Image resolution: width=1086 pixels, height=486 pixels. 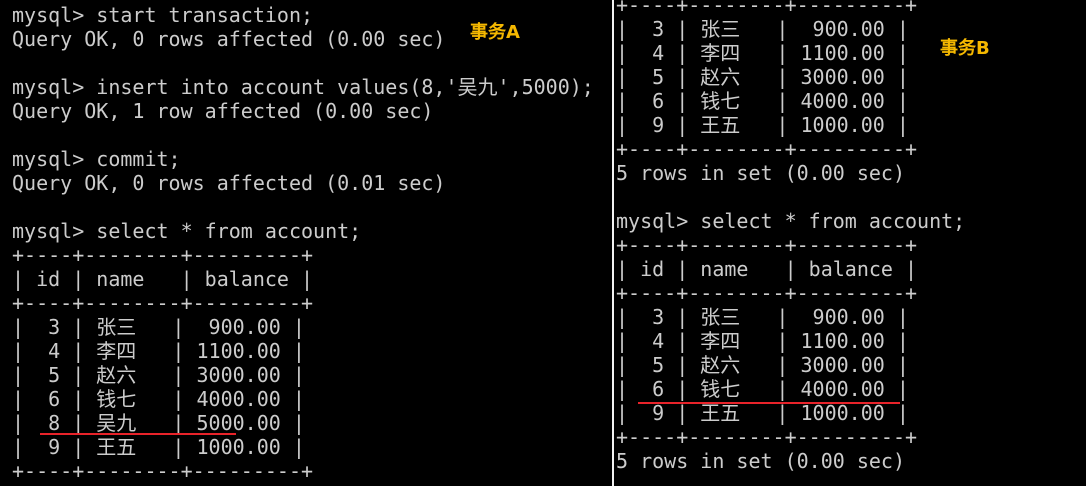 I want to click on terminal-line: Query OK, 0 rows affected (0.01 sec), so click(x=229, y=183).